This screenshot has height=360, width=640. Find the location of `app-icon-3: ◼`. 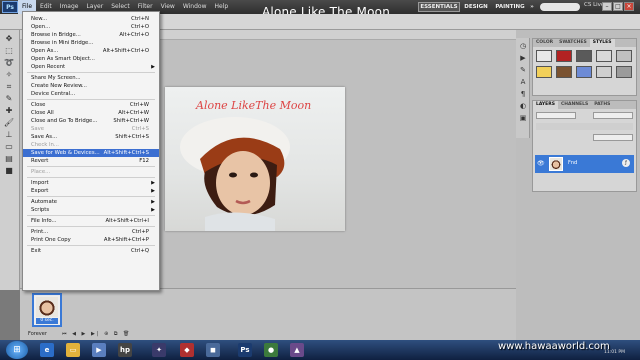

app-icon-3: ◼ is located at coordinates (213, 350).